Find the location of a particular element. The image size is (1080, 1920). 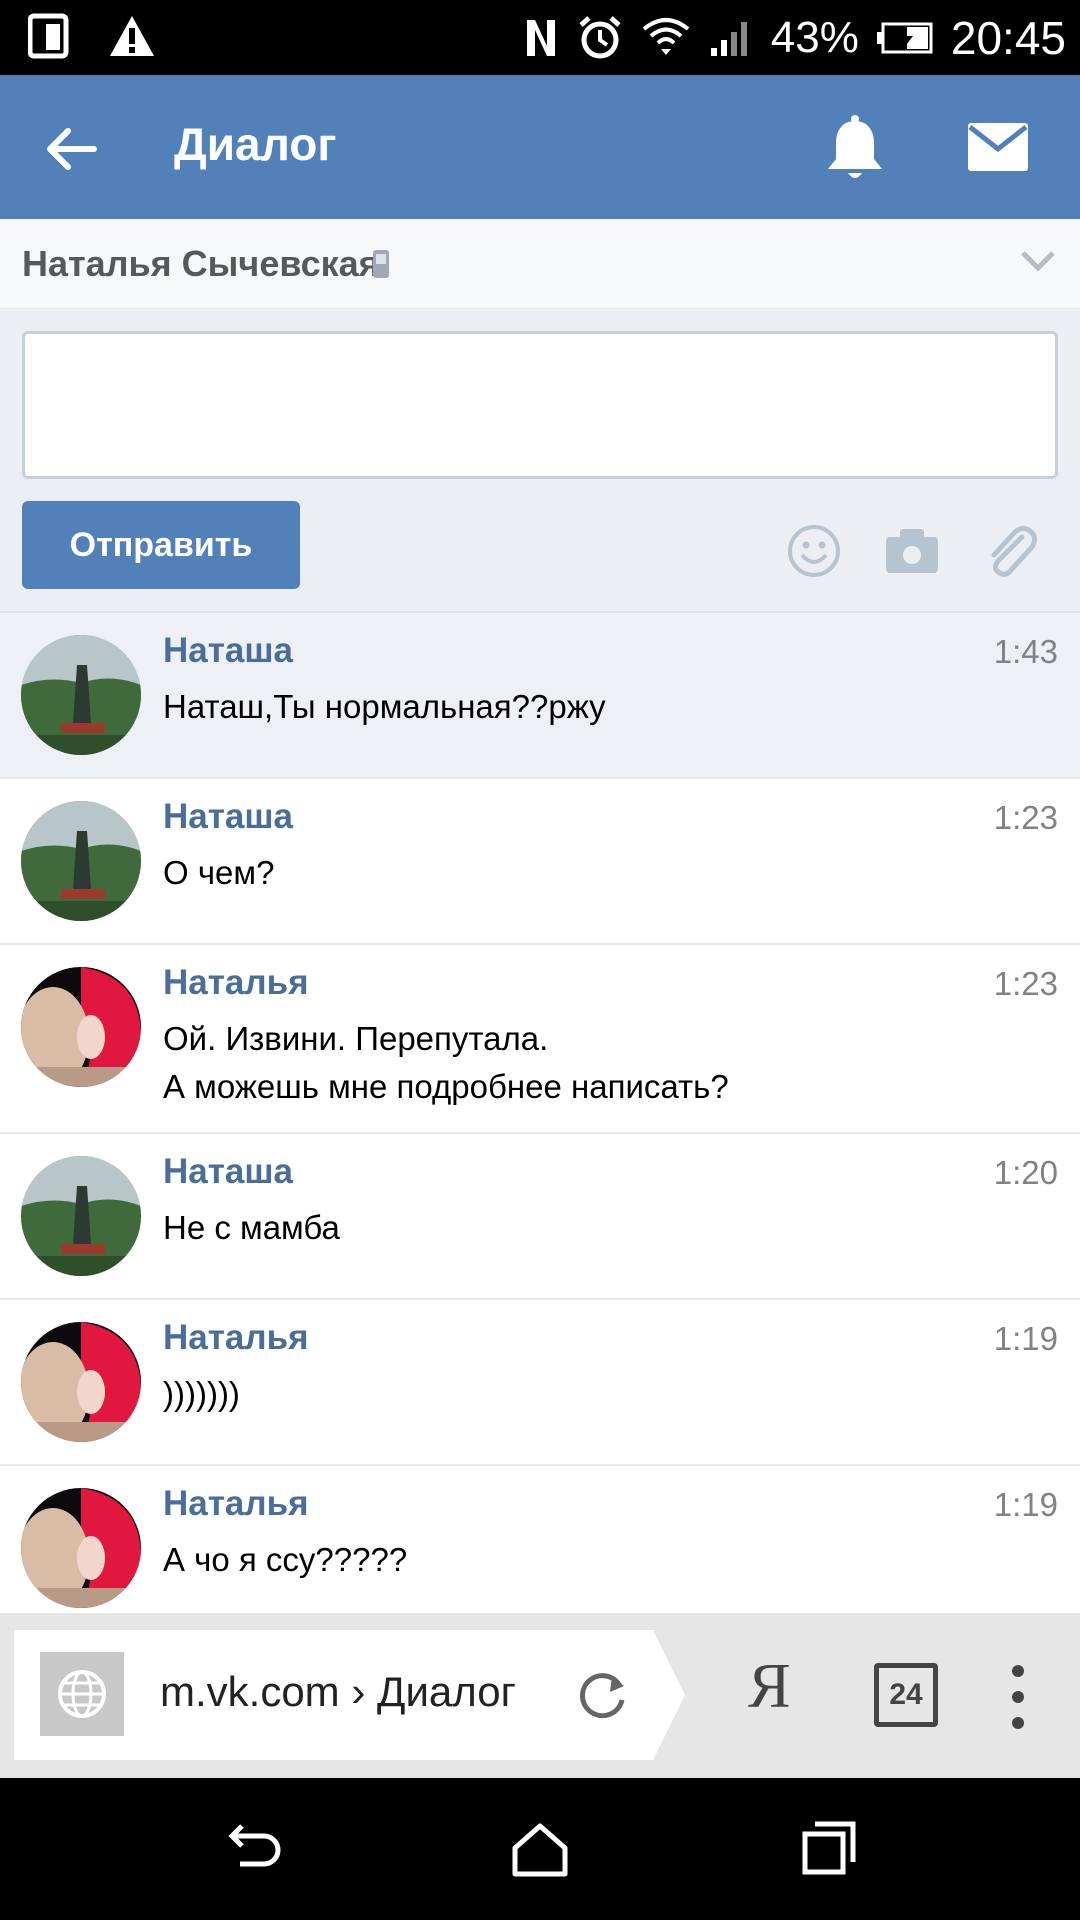

message-text: Не с мамба is located at coordinates (251, 1227).